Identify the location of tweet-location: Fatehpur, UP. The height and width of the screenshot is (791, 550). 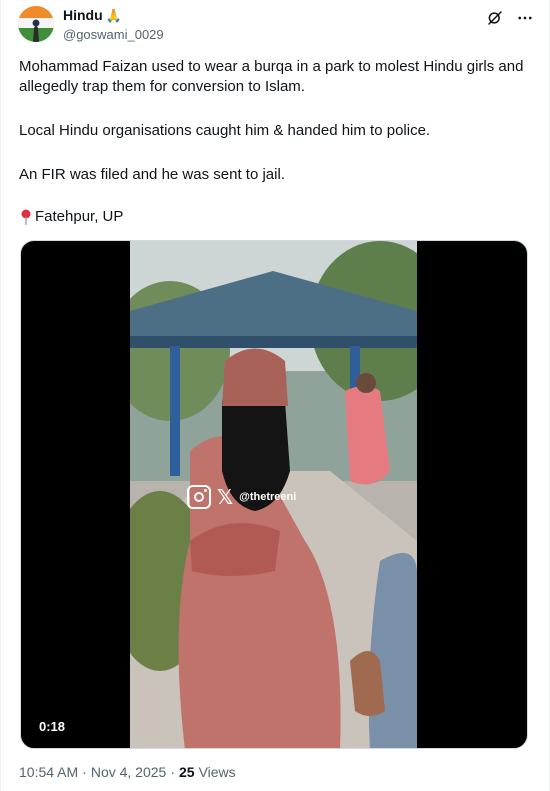
(276, 217).